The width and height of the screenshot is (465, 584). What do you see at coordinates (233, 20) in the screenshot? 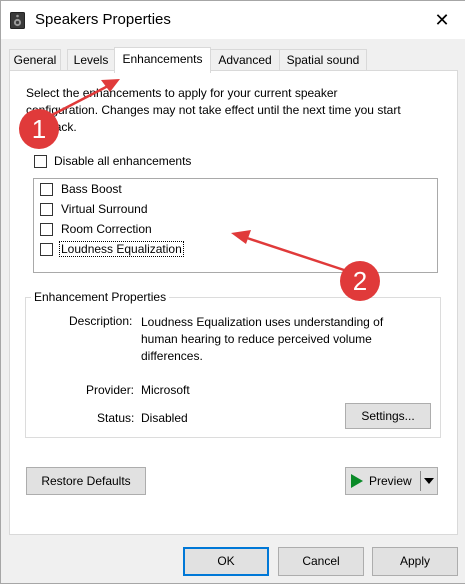
I see `title-bar: Speakers Properties ✕` at bounding box center [233, 20].